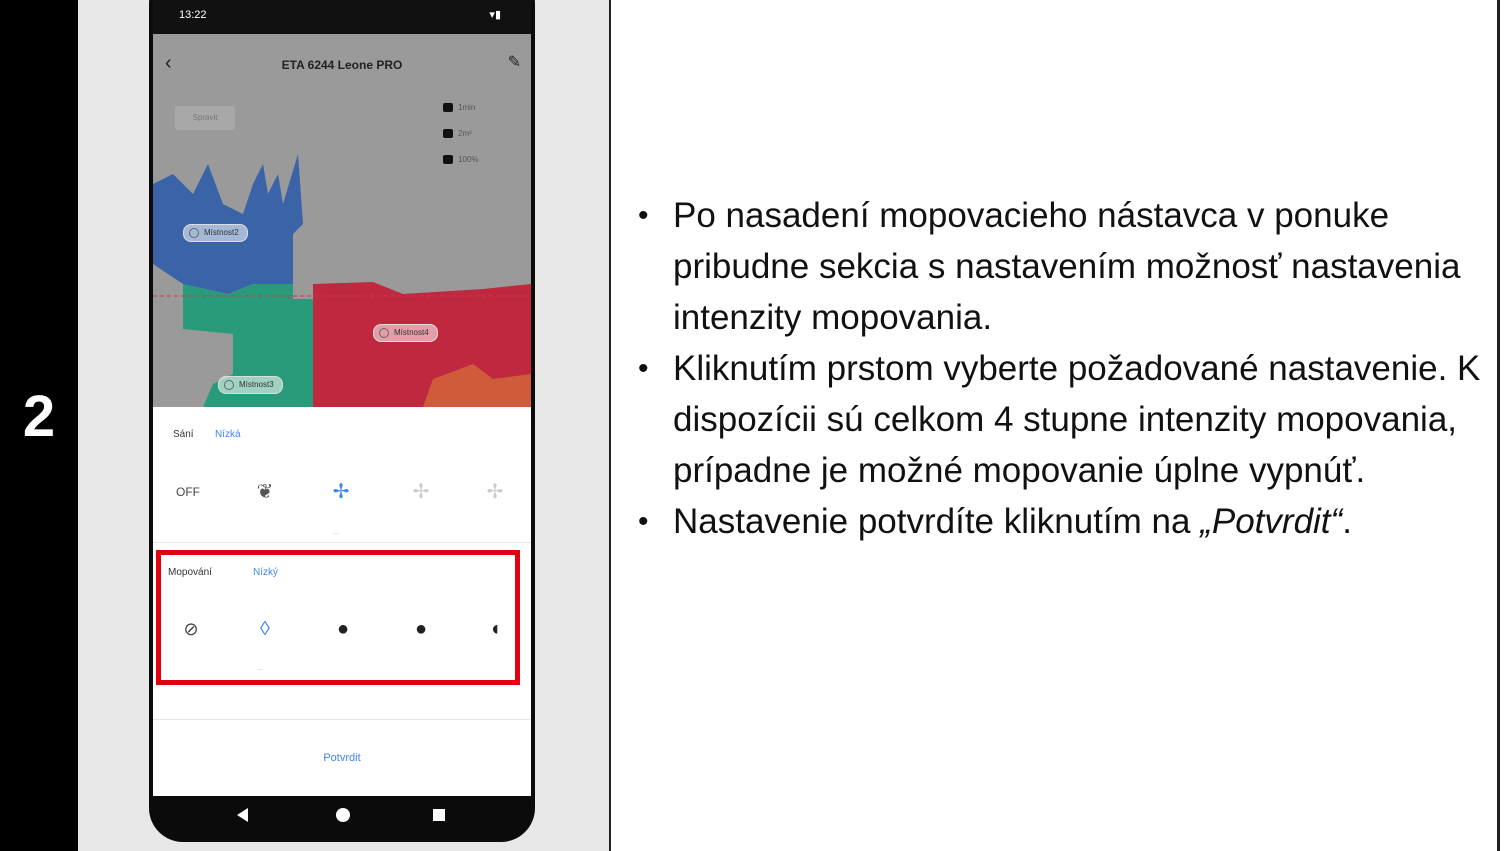 This screenshot has height=851, width=1511. I want to click on area-icon, so click(448, 134).